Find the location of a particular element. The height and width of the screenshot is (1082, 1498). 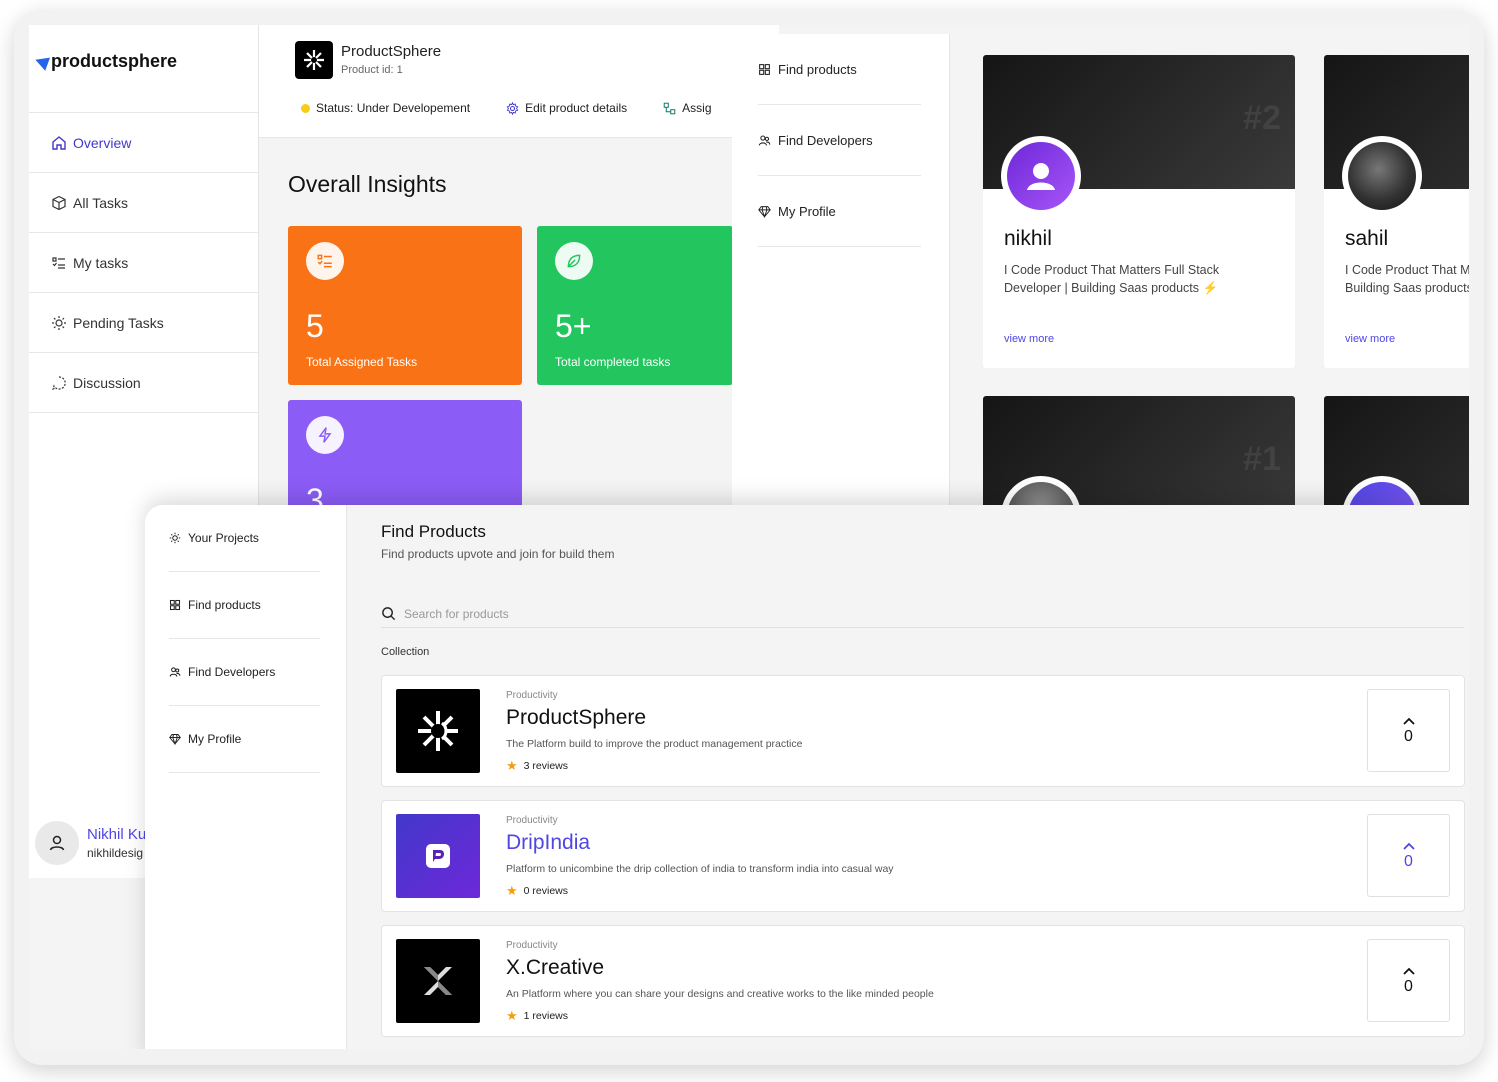

lightning-icon: ⚡ is located at coordinates (1210, 288).